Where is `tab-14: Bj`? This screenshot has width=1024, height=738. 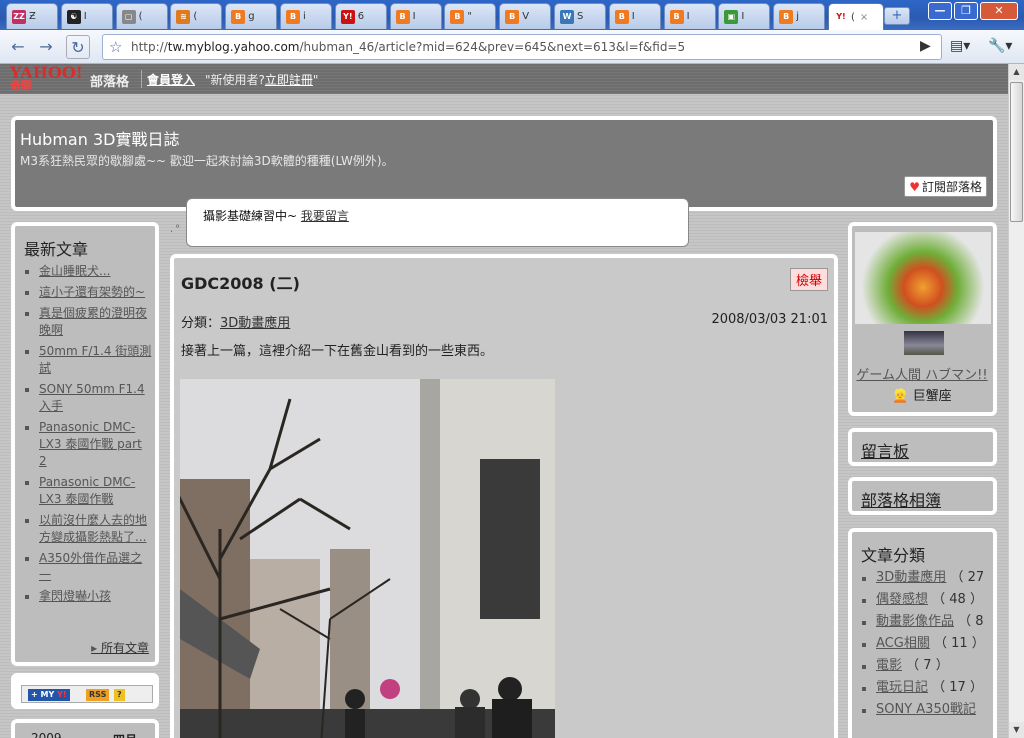 tab-14: Bj is located at coordinates (799, 16).